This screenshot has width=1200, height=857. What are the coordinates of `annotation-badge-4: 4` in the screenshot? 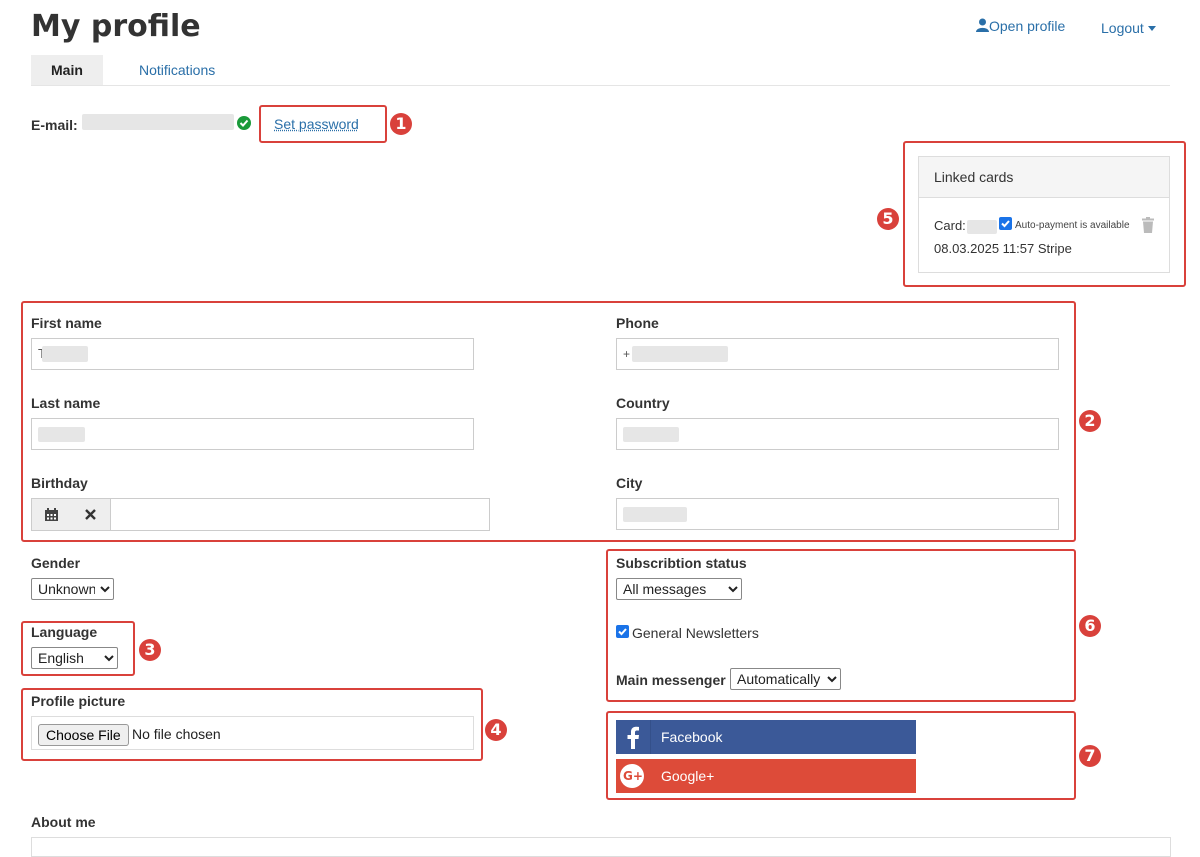 It's located at (496, 730).